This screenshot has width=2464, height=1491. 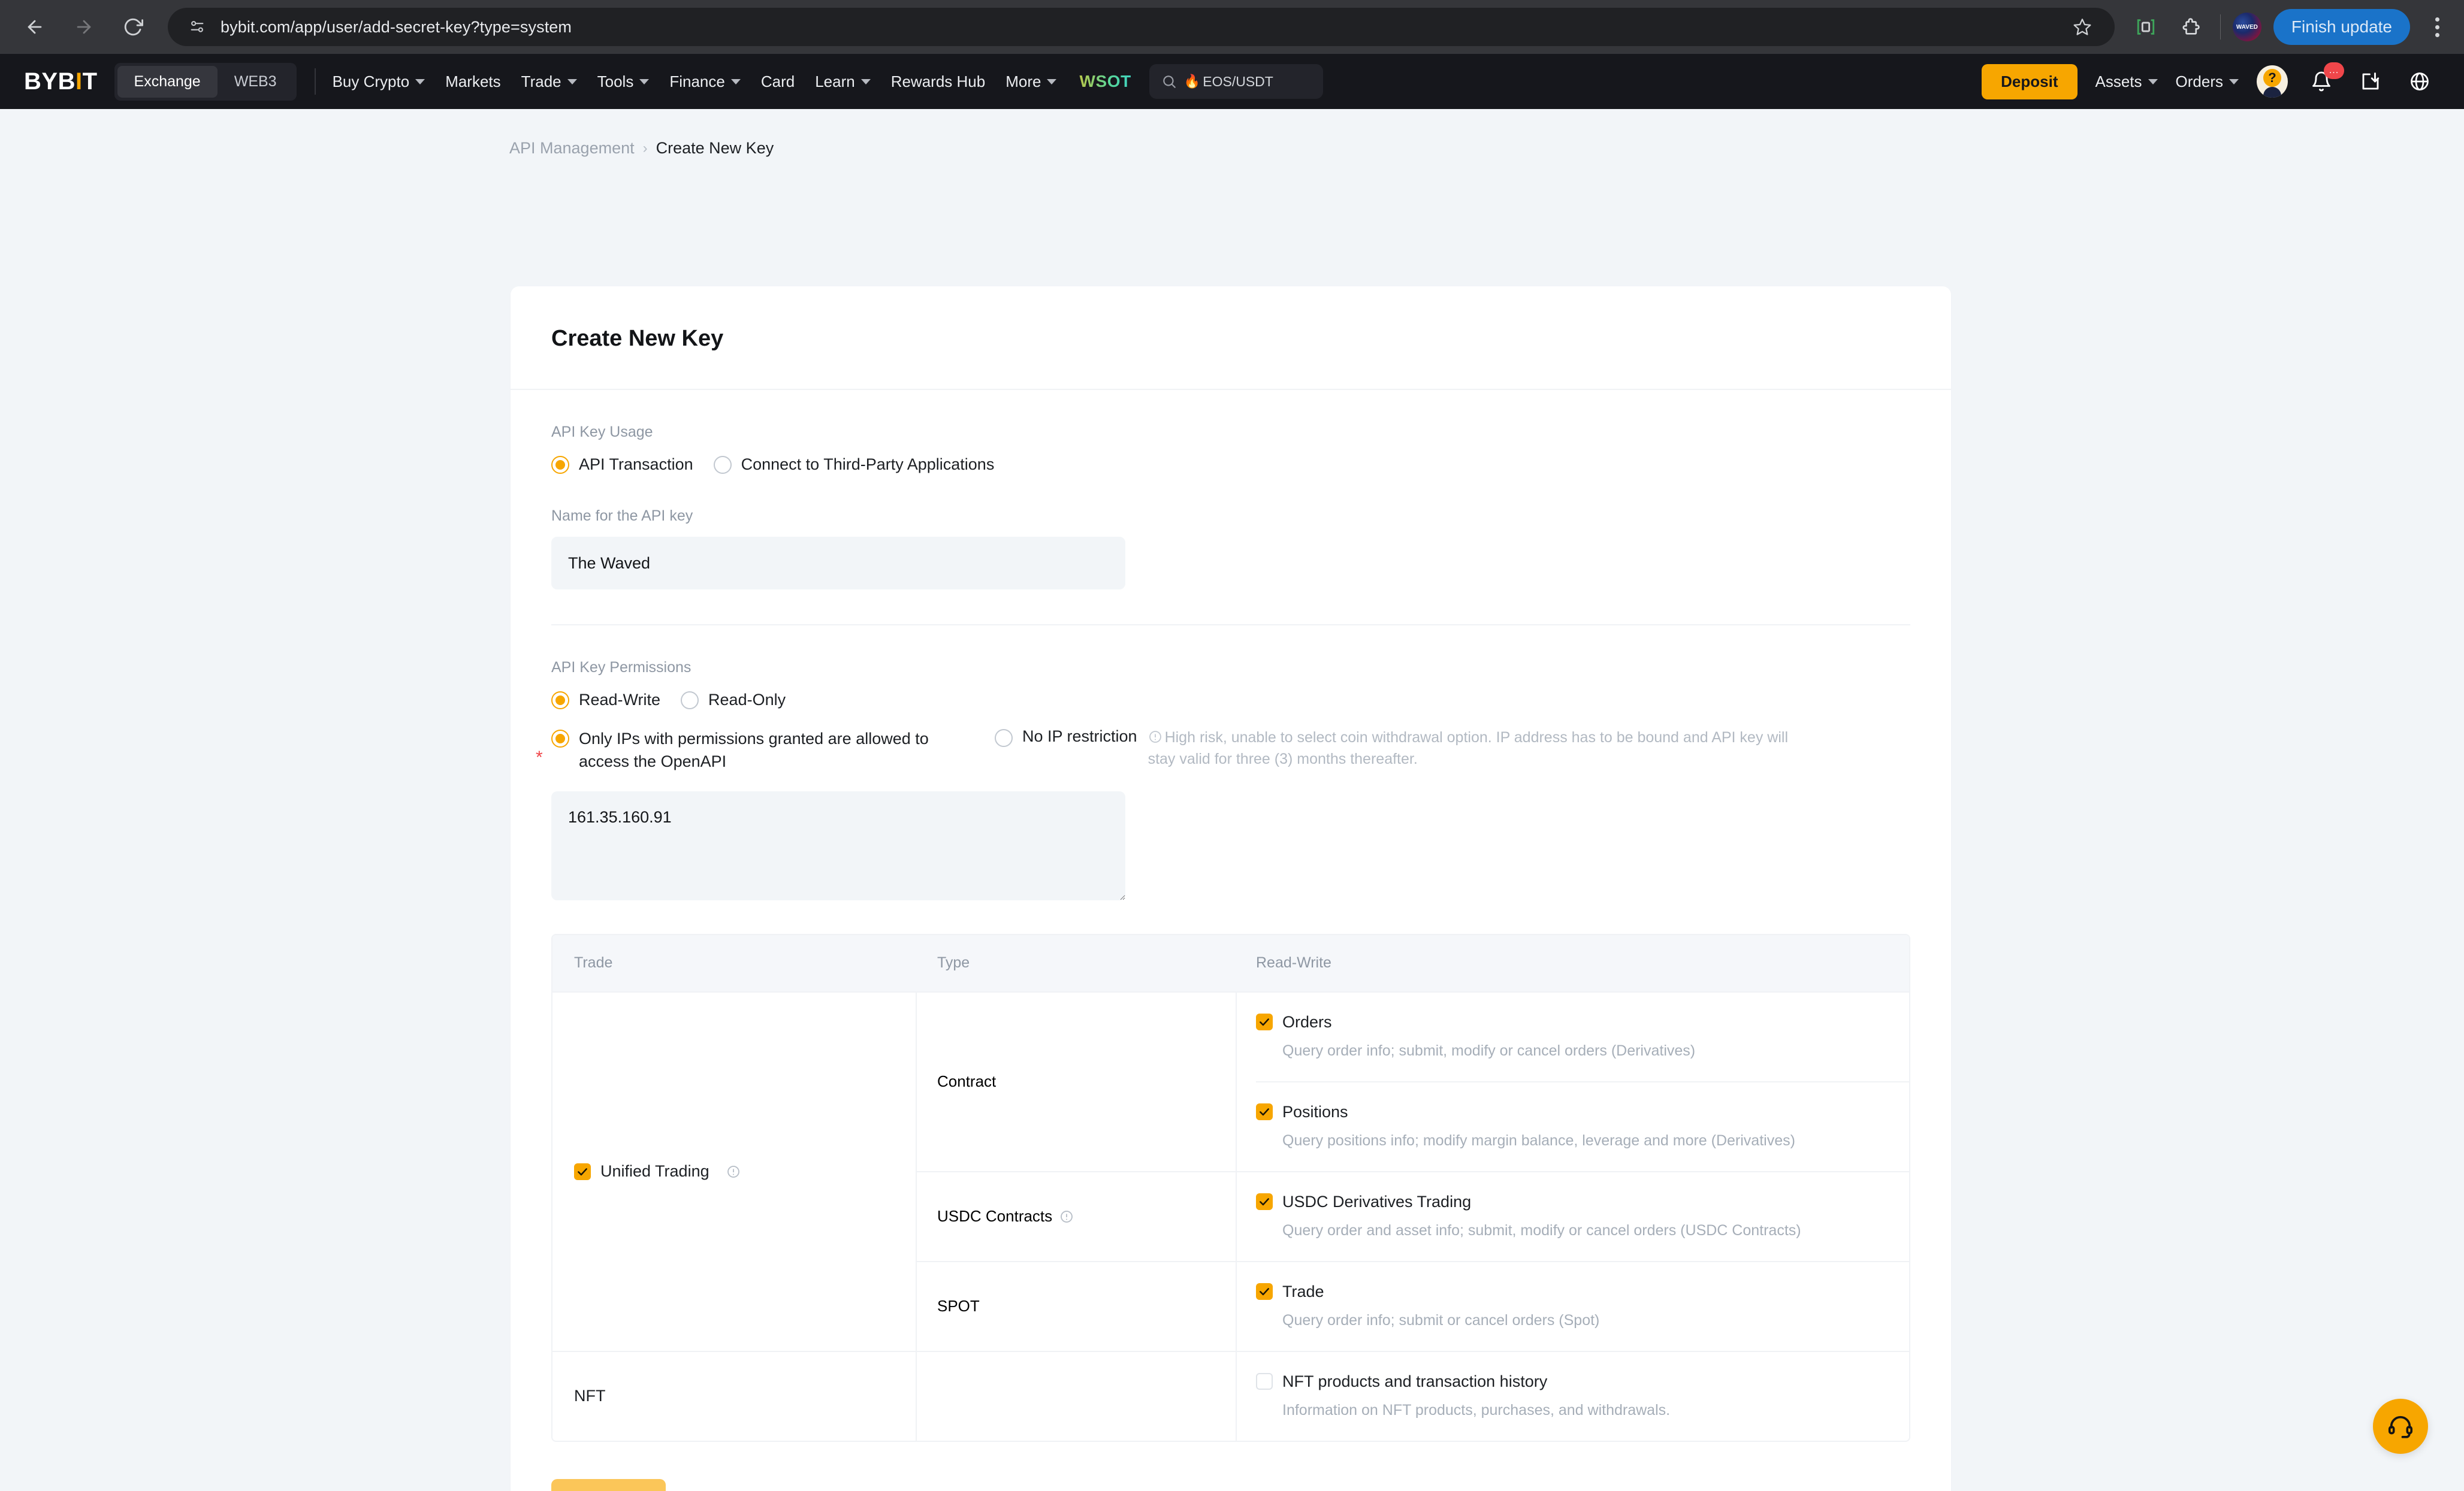 I want to click on flame-icon: 🔥, so click(x=1192, y=81).